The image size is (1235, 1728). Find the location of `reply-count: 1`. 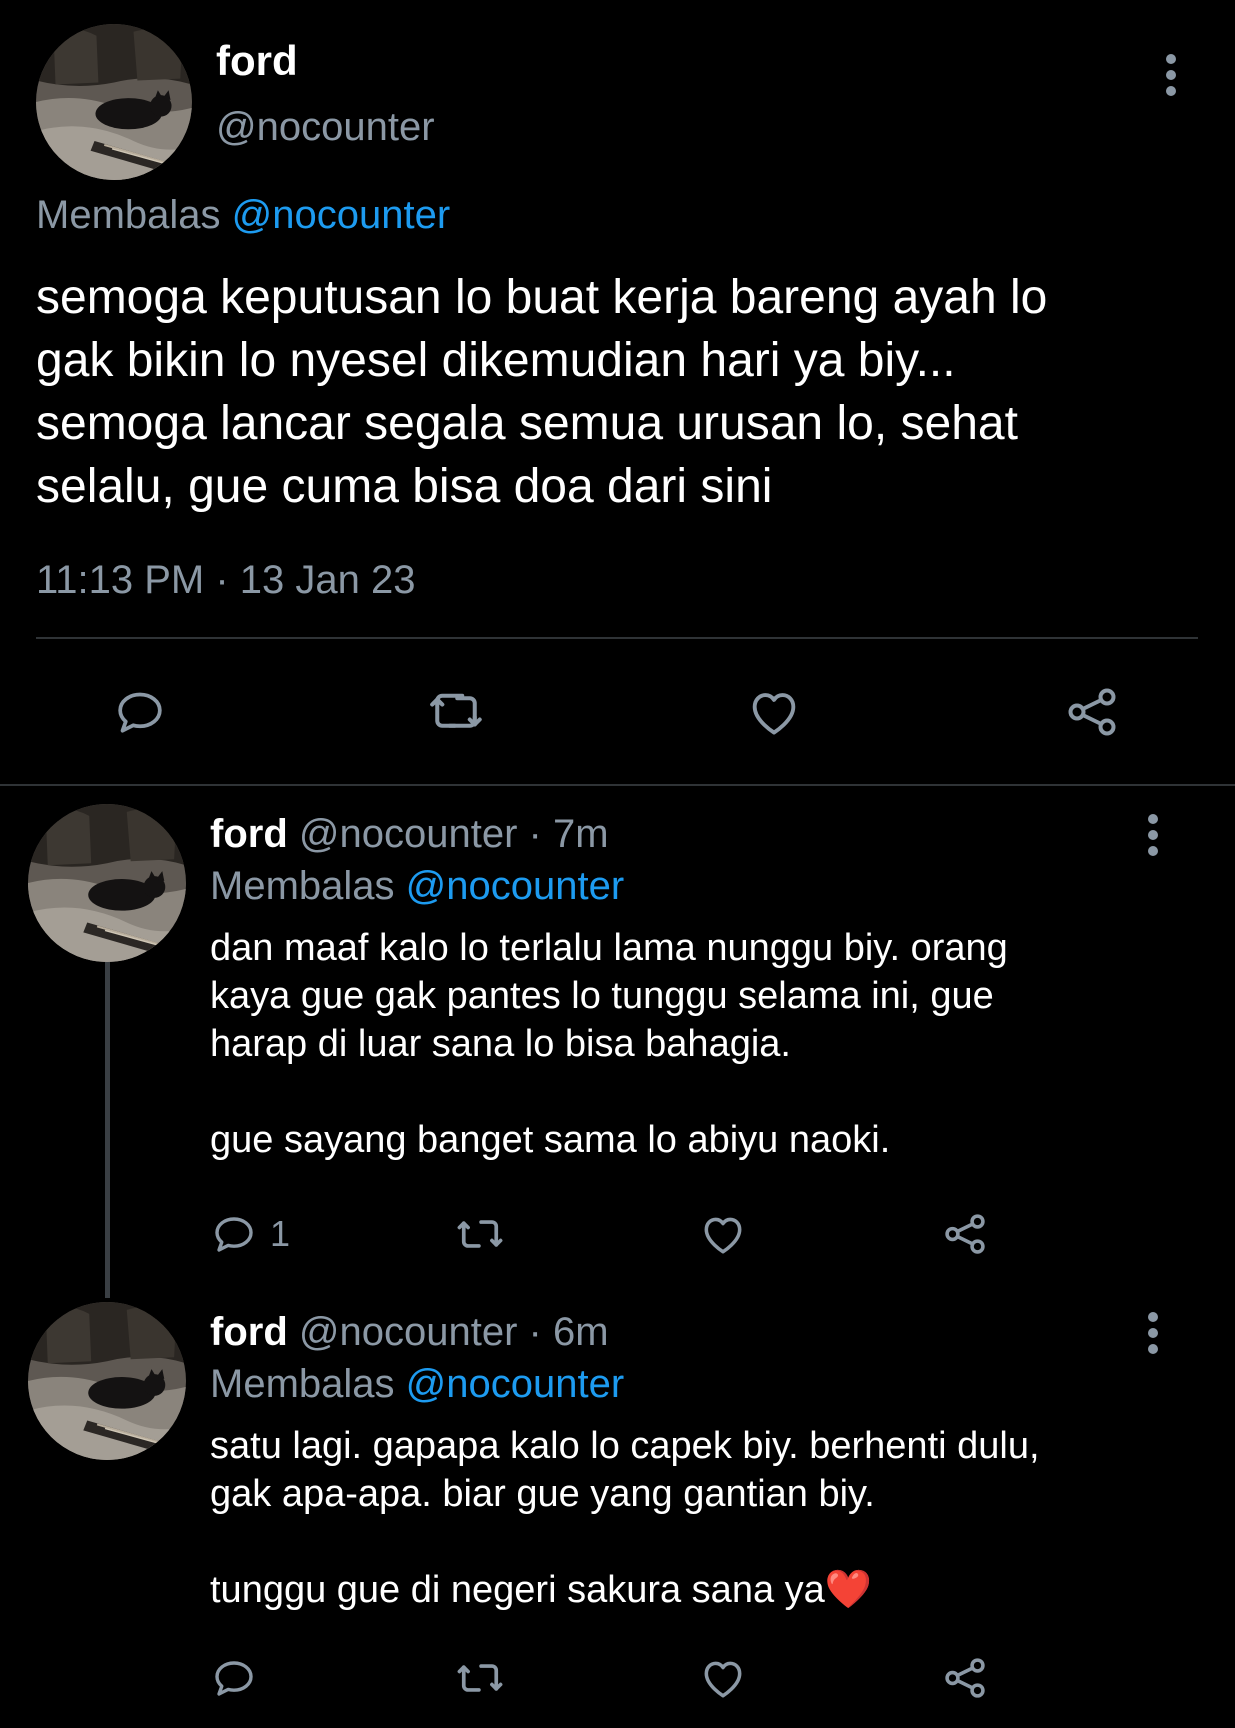

reply-count: 1 is located at coordinates (280, 1233).